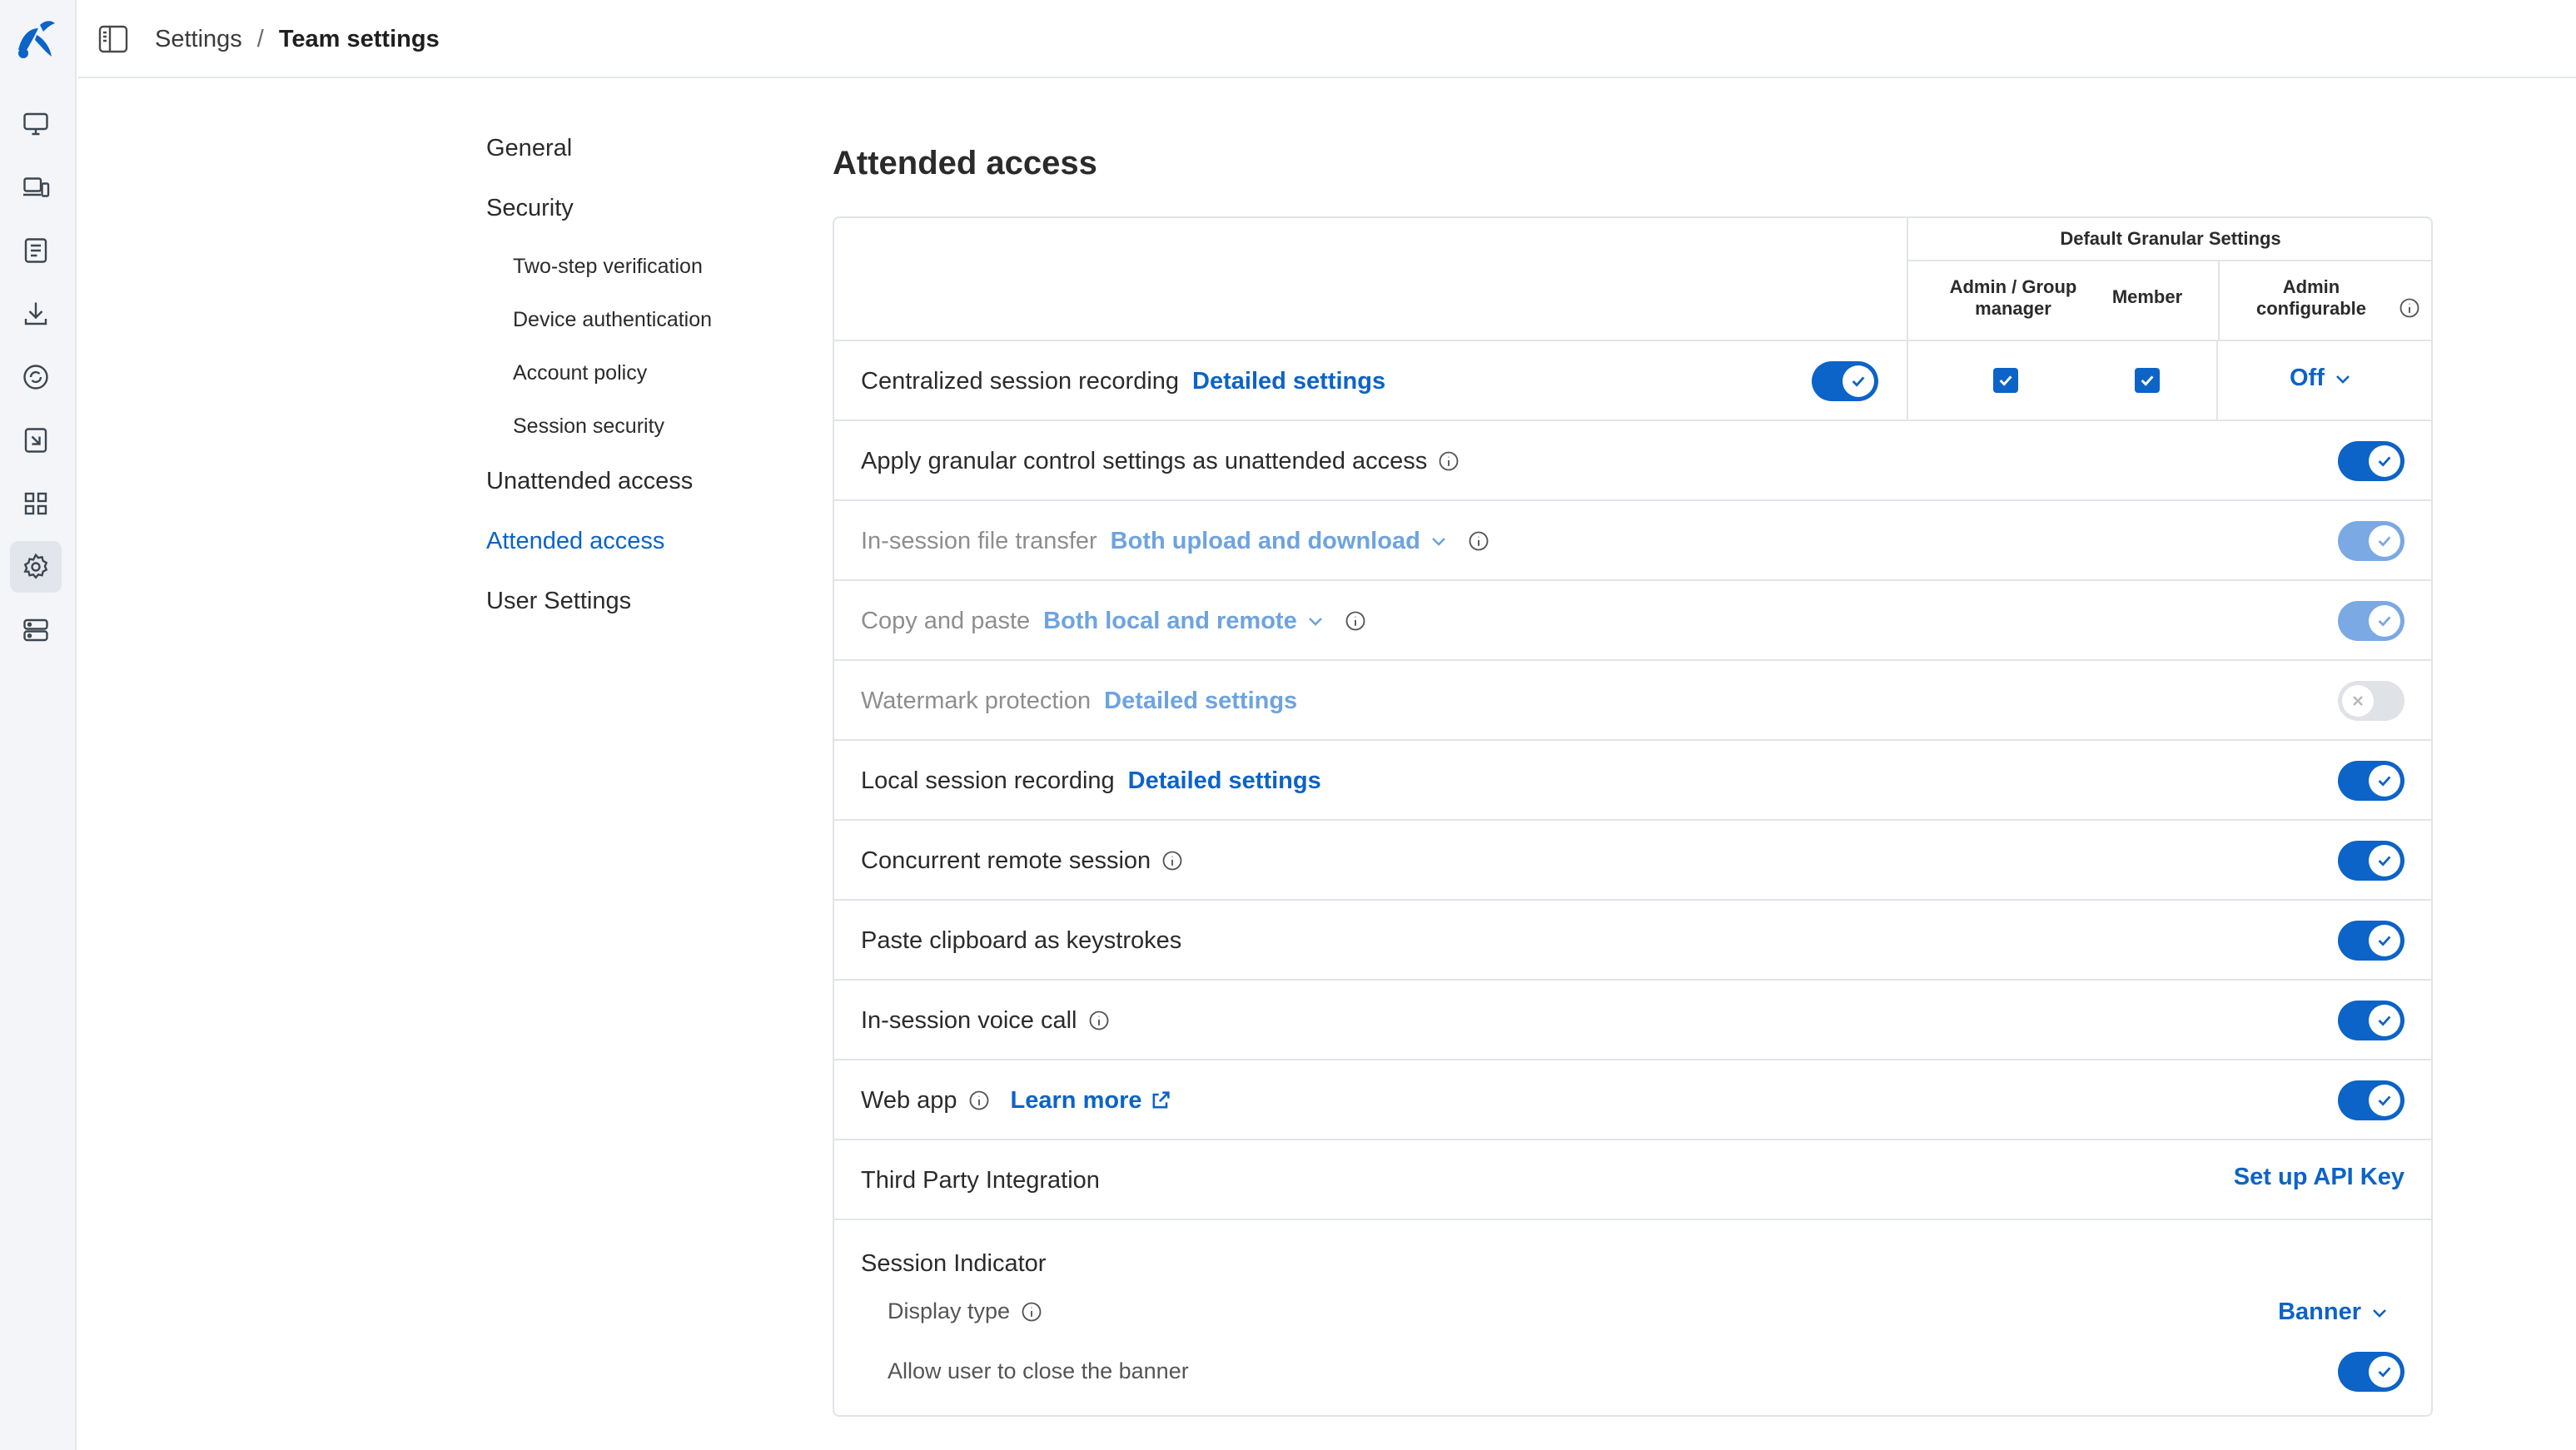 This screenshot has width=2576, height=1450. What do you see at coordinates (1327, 39) in the screenshot?
I see `top-bar: Settings / Team settings` at bounding box center [1327, 39].